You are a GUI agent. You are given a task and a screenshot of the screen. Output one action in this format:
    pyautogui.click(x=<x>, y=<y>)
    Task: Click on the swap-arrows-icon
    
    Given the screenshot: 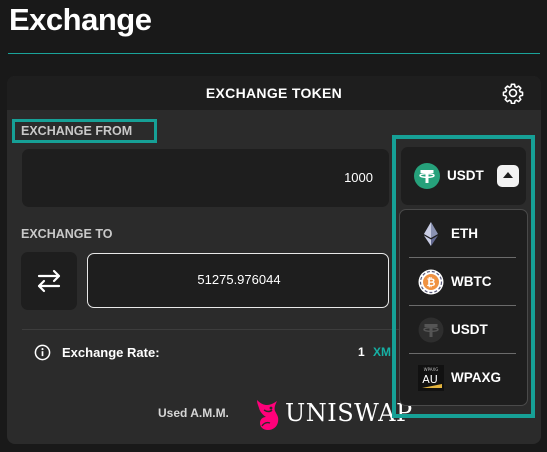 What is the action you would take?
    pyautogui.click(x=49, y=281)
    